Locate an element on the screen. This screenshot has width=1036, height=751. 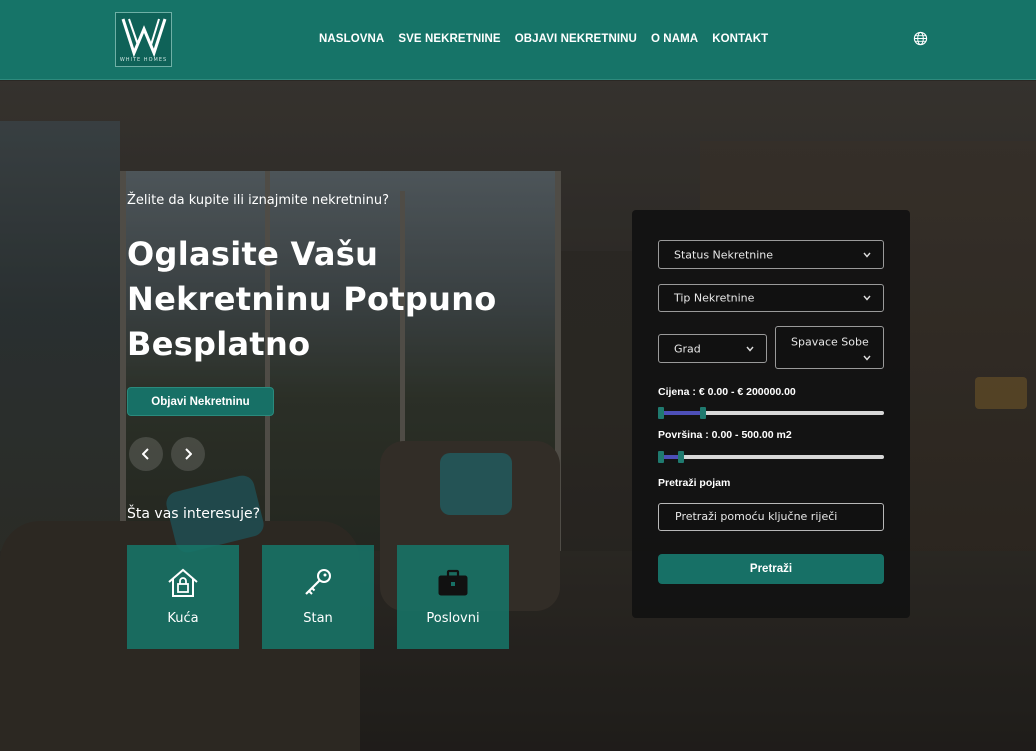
house-lock-icon is located at coordinates (183, 582).